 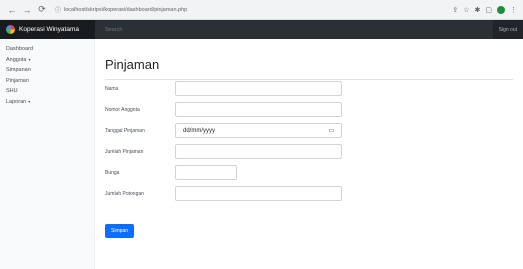 I want to click on field-label: Nomor Anggota, so click(x=122, y=109).